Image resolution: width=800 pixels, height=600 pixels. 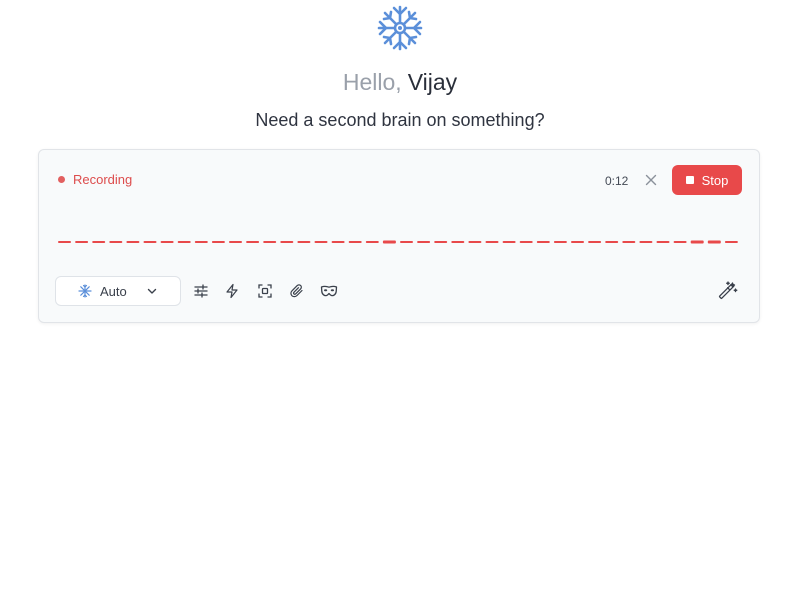 What do you see at coordinates (152, 291) in the screenshot?
I see `chevron-down-icon` at bounding box center [152, 291].